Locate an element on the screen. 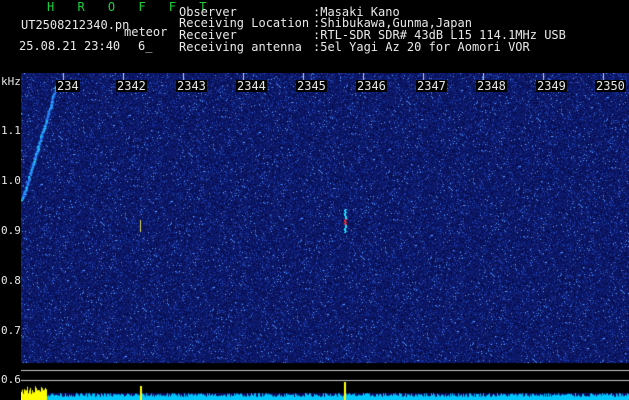 This screenshot has height=400, width=629. x-tick-3: 2344 is located at coordinates (251, 86).